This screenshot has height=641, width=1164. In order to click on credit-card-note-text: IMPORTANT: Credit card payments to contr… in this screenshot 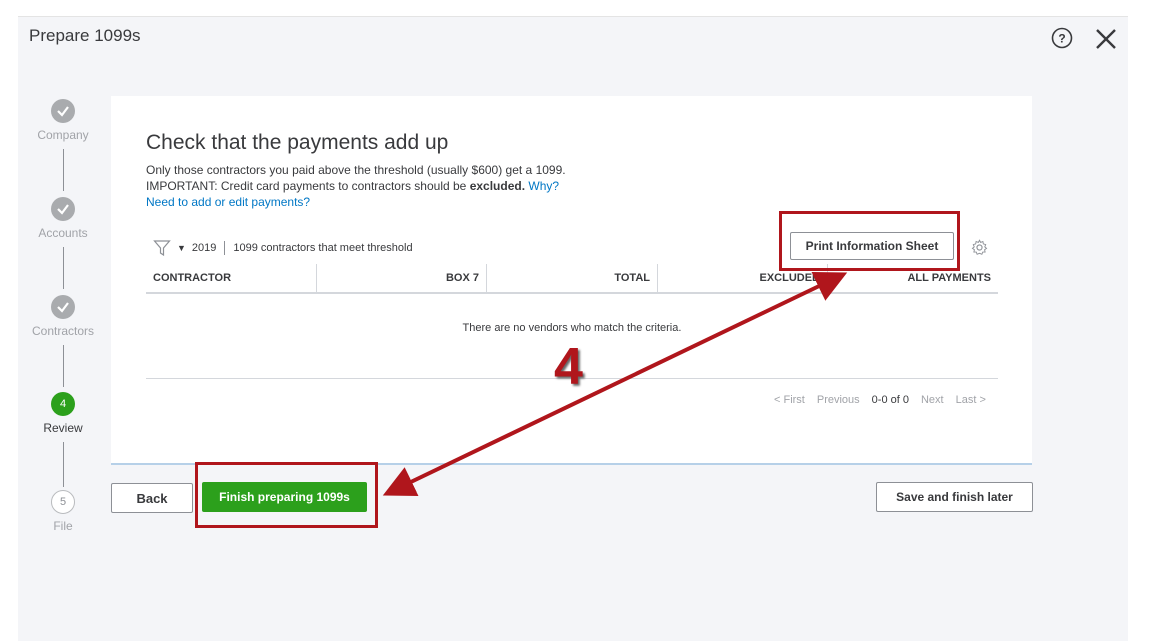, I will do `click(308, 186)`.